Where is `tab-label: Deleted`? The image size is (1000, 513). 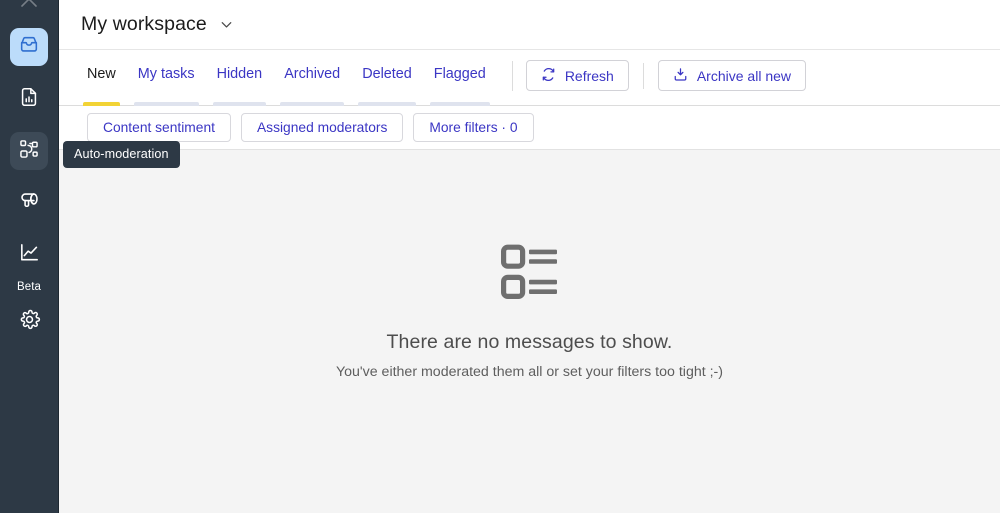
tab-label: Deleted is located at coordinates (387, 73).